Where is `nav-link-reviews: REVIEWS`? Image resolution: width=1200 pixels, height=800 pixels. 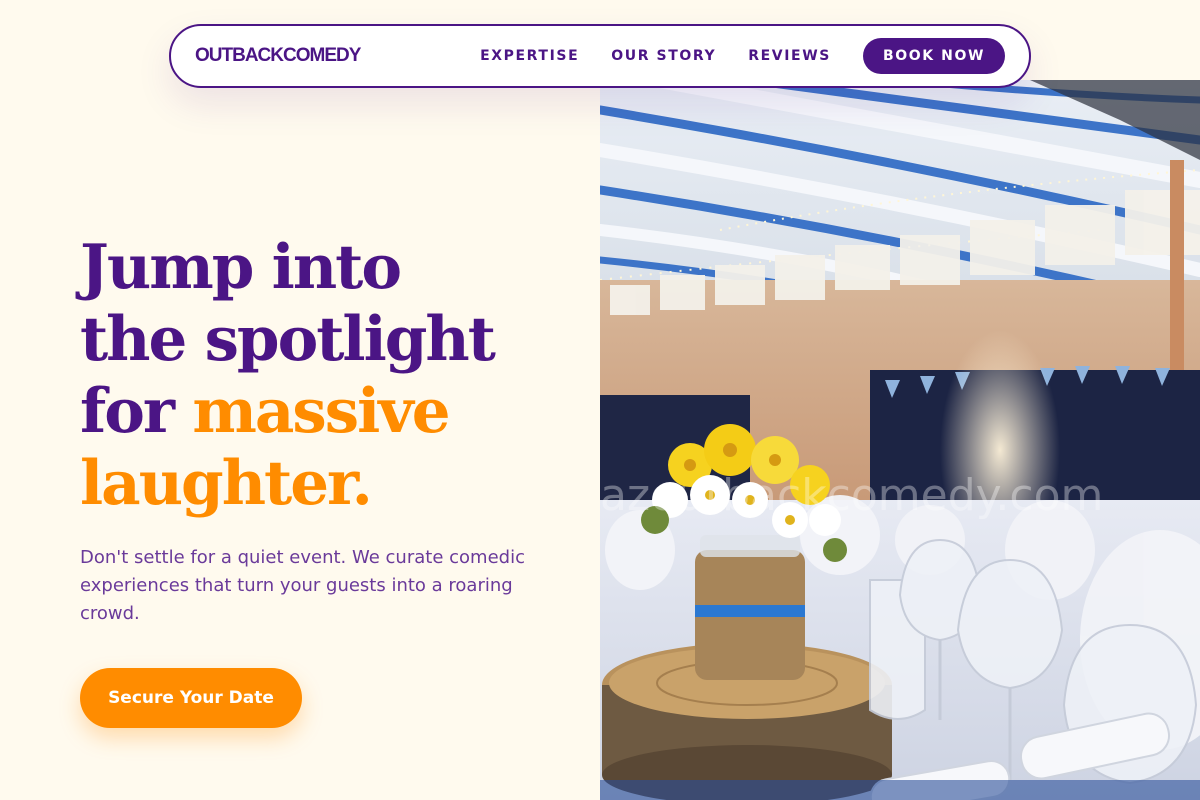
nav-link-reviews: REVIEWS is located at coordinates (789, 56).